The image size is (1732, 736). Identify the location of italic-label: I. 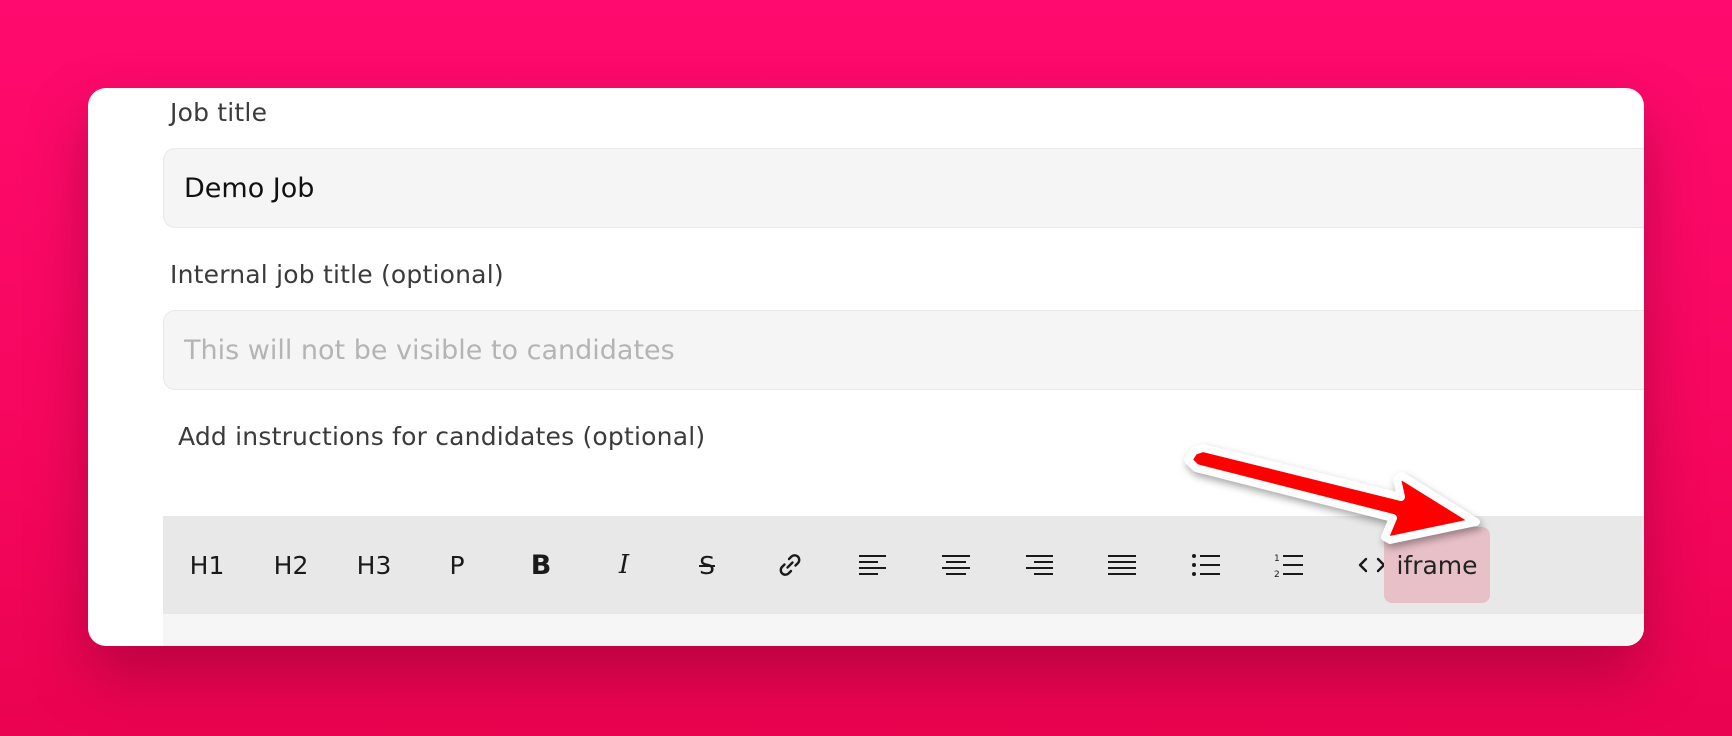
(624, 565).